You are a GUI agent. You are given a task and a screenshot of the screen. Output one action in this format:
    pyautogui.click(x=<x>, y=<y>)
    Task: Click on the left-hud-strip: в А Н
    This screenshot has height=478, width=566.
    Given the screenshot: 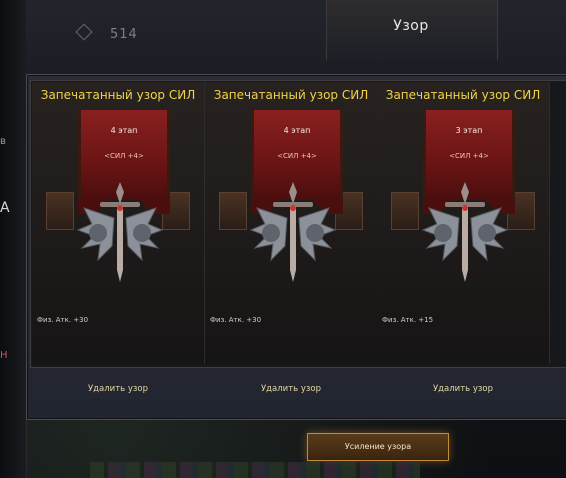 What is the action you would take?
    pyautogui.click(x=13, y=239)
    